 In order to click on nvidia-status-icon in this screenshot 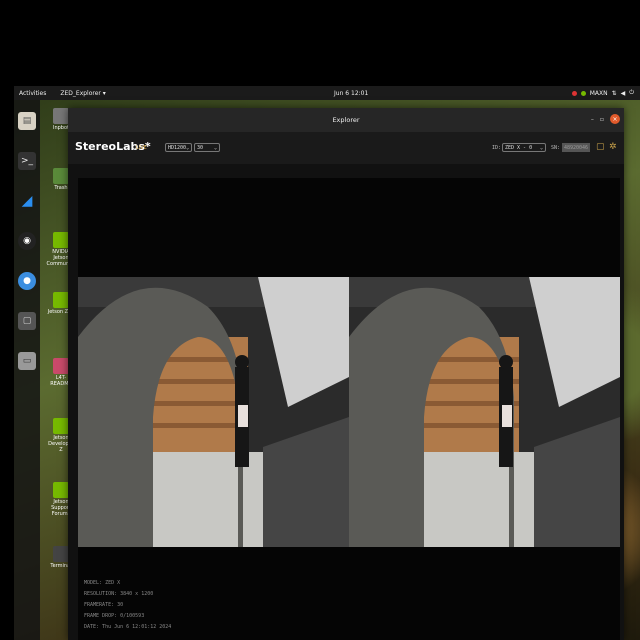, I will do `click(574, 93)`.